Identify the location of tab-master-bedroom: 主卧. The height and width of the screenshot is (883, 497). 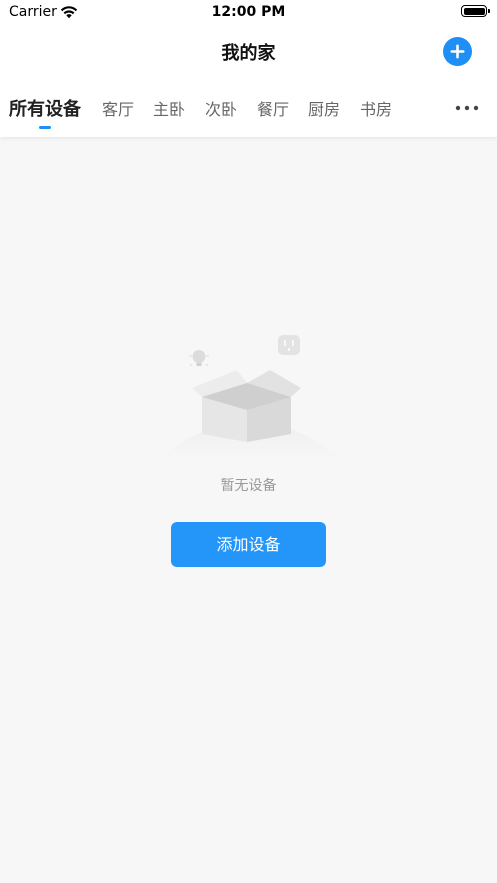
(169, 108).